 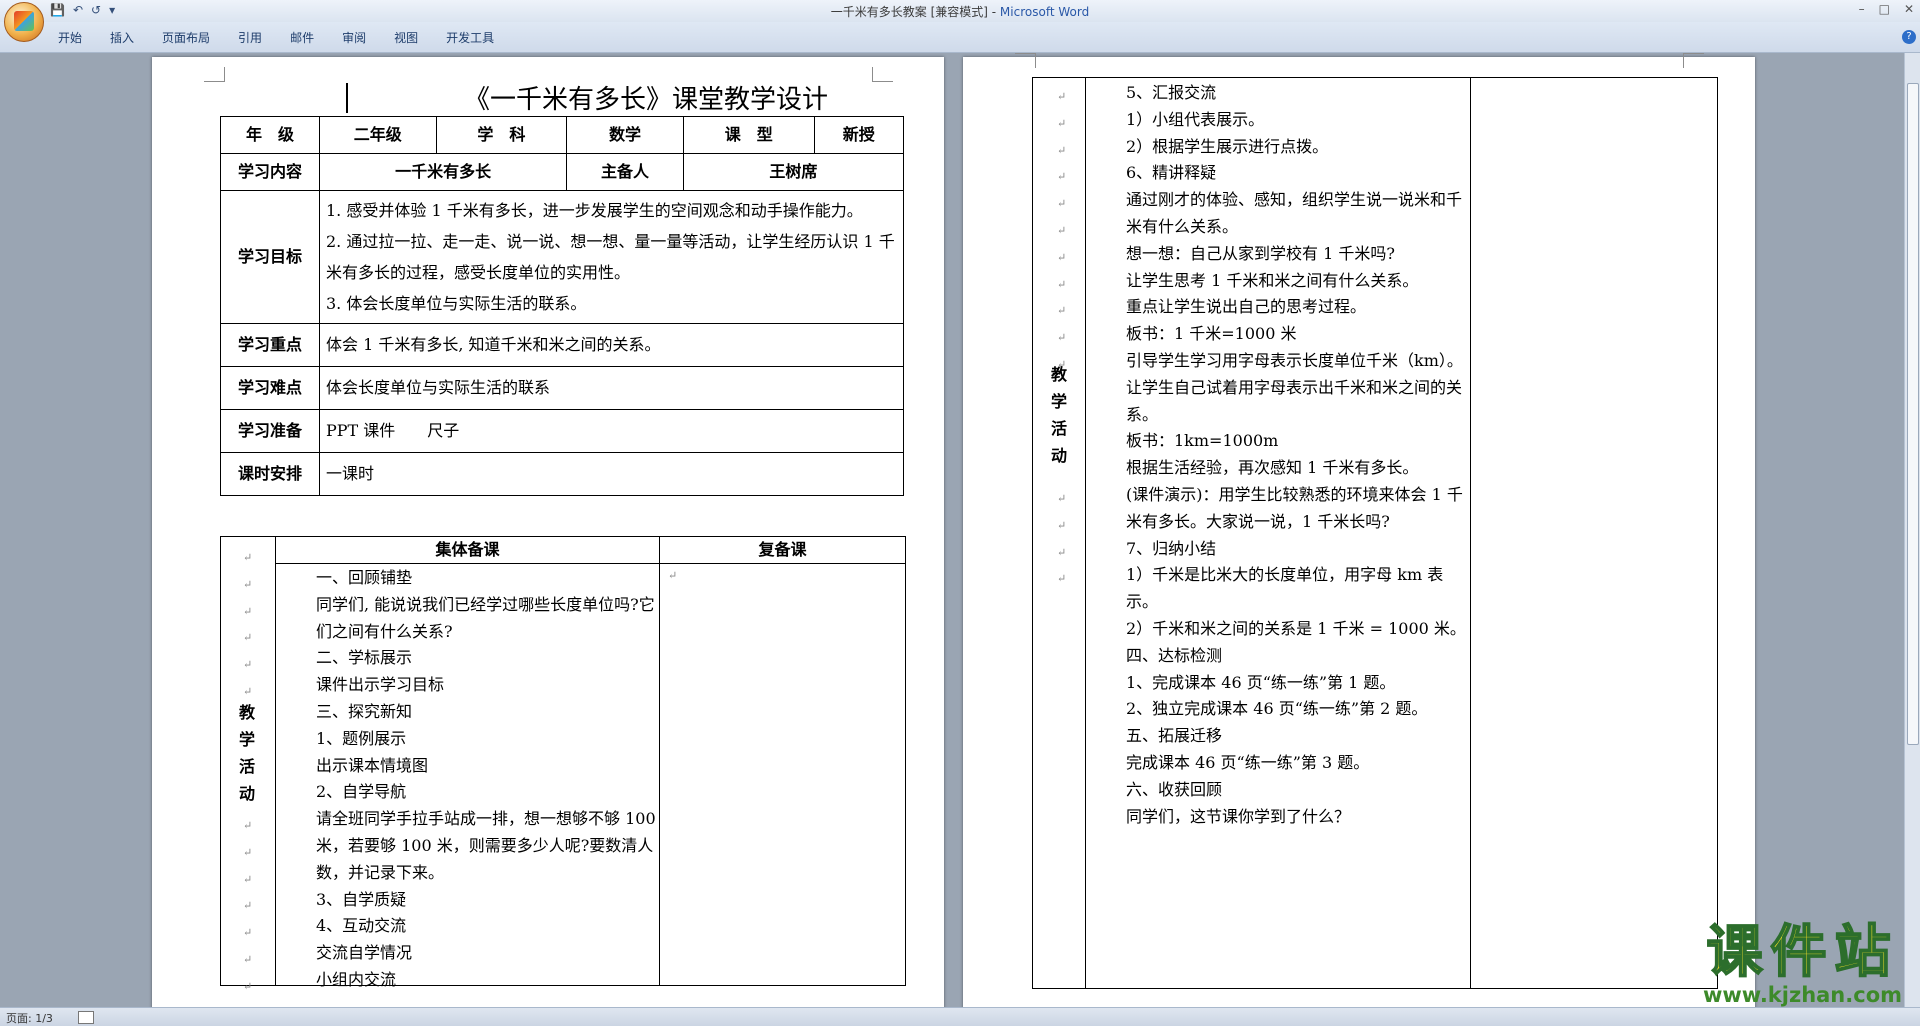 I want to click on watermark-logo: 课件站 www.kjzhan.com, so click(x=1802, y=963).